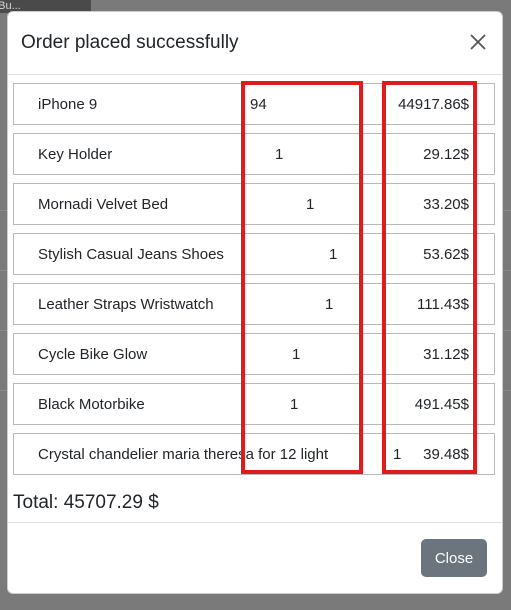 The height and width of the screenshot is (610, 511). Describe the element at coordinates (126, 304) in the screenshot. I see `item-name: Leather Straps Wristwatch` at that location.